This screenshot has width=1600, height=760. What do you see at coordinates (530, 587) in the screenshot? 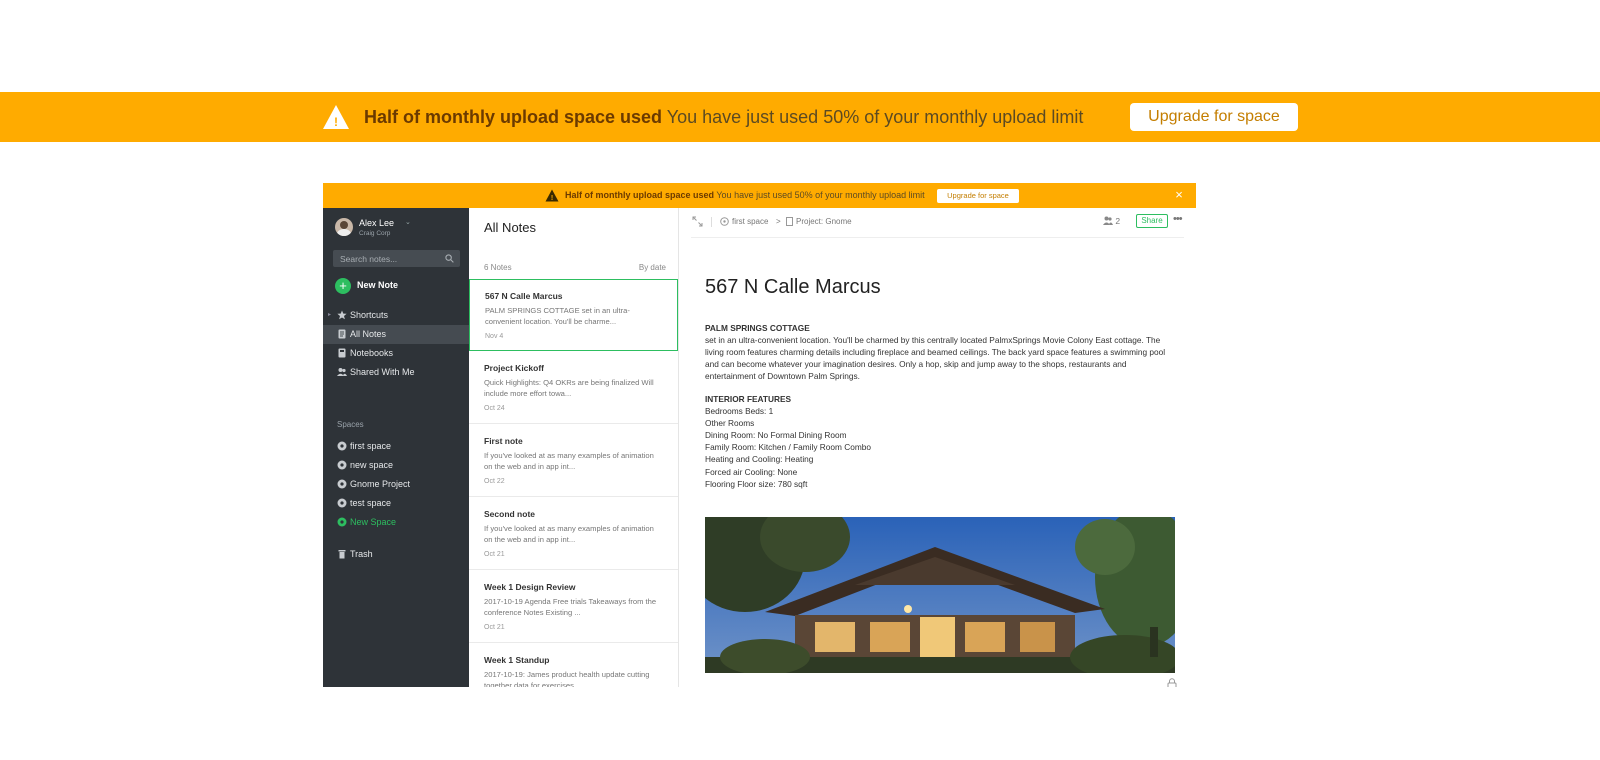
I see `note-card-title: Week 1 Design Review` at bounding box center [530, 587].